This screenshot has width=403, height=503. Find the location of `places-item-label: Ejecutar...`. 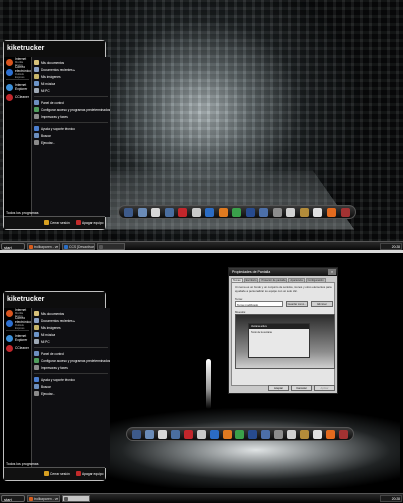

places-item-label: Ejecutar... is located at coordinates (48, 393).